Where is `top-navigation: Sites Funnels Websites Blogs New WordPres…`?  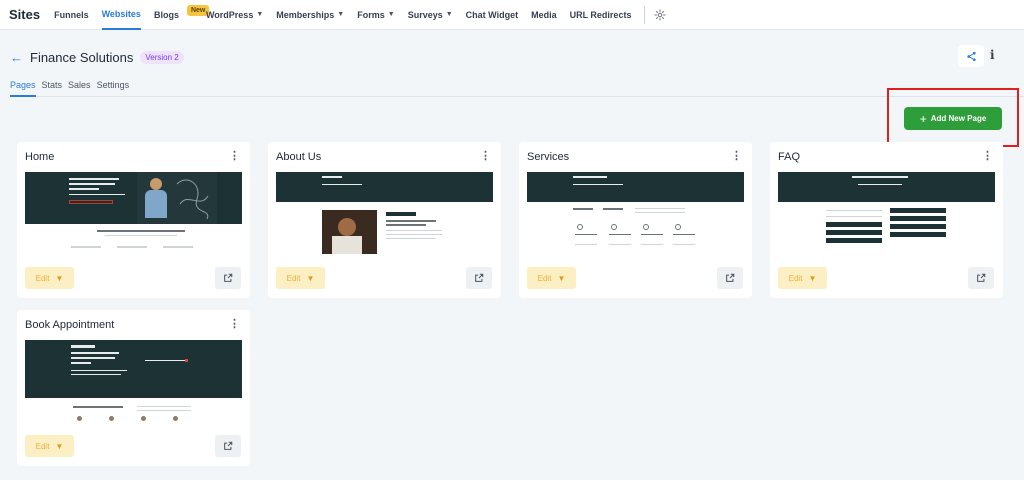
top-navigation: Sites Funnels Websites Blogs New WordPres… is located at coordinates (512, 15).